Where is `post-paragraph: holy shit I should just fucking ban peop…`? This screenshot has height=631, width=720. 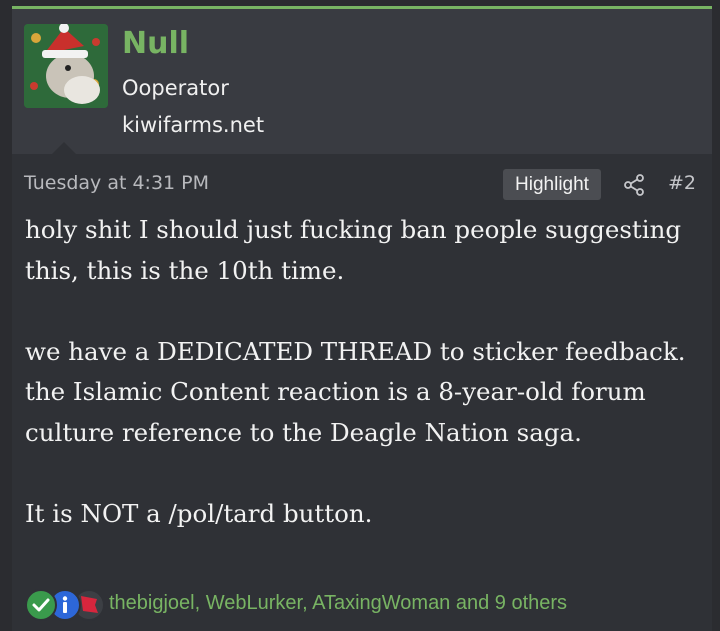 post-paragraph: holy shit I should just fucking ban peop… is located at coordinates (357, 250).